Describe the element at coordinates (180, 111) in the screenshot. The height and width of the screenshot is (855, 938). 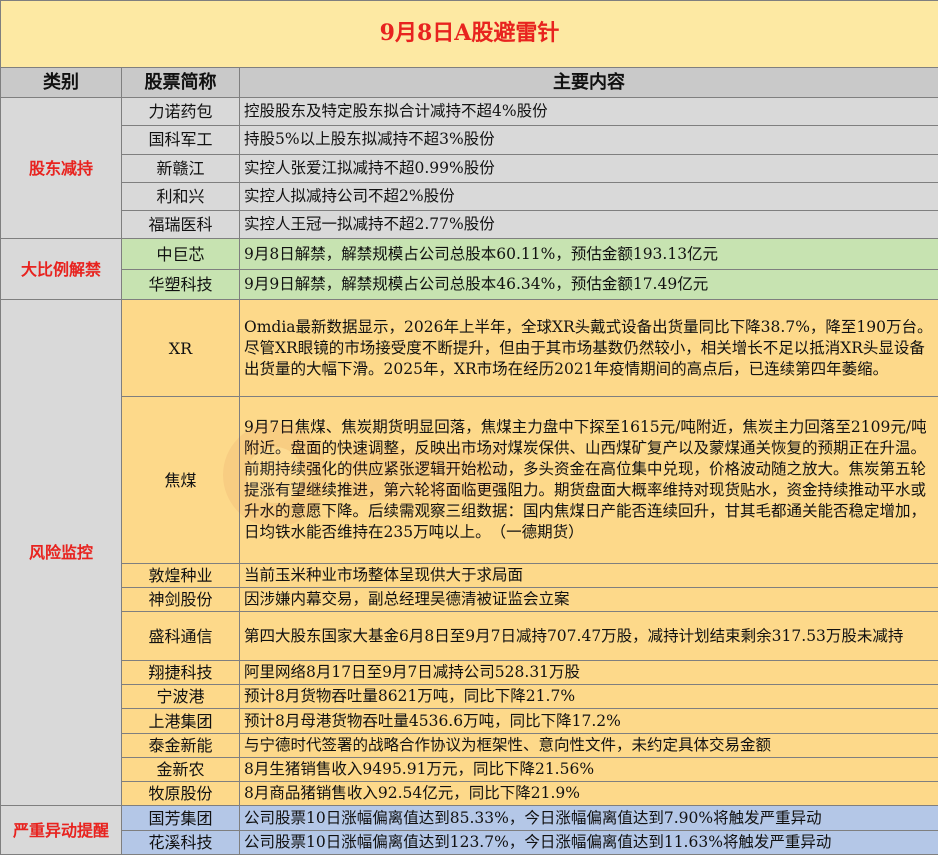
I see `stock-name: 力诺药包` at that location.